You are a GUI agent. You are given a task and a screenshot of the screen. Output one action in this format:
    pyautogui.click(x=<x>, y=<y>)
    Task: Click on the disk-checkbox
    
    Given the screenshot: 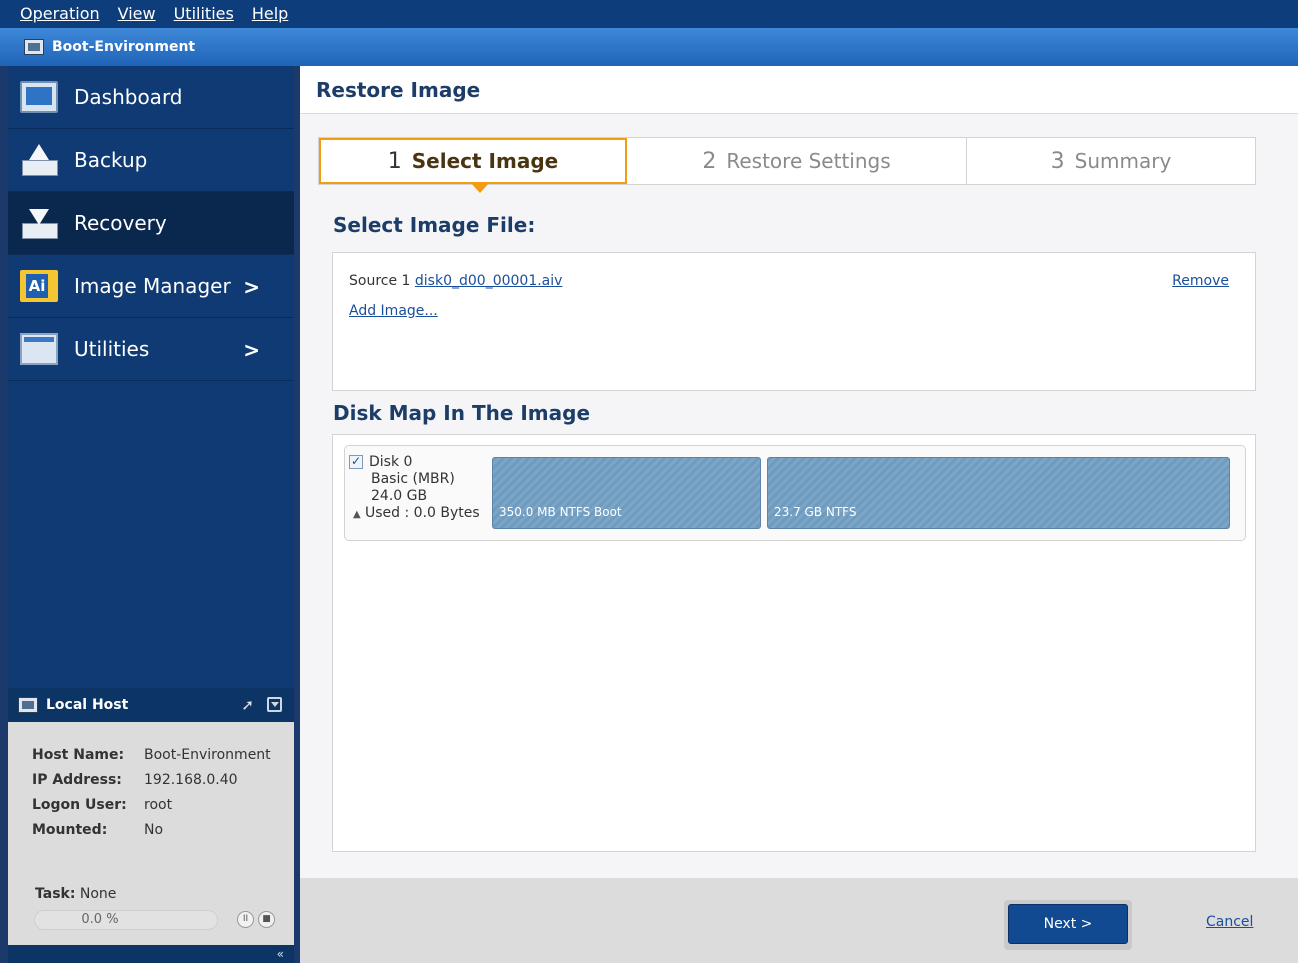 What is the action you would take?
    pyautogui.click(x=356, y=461)
    